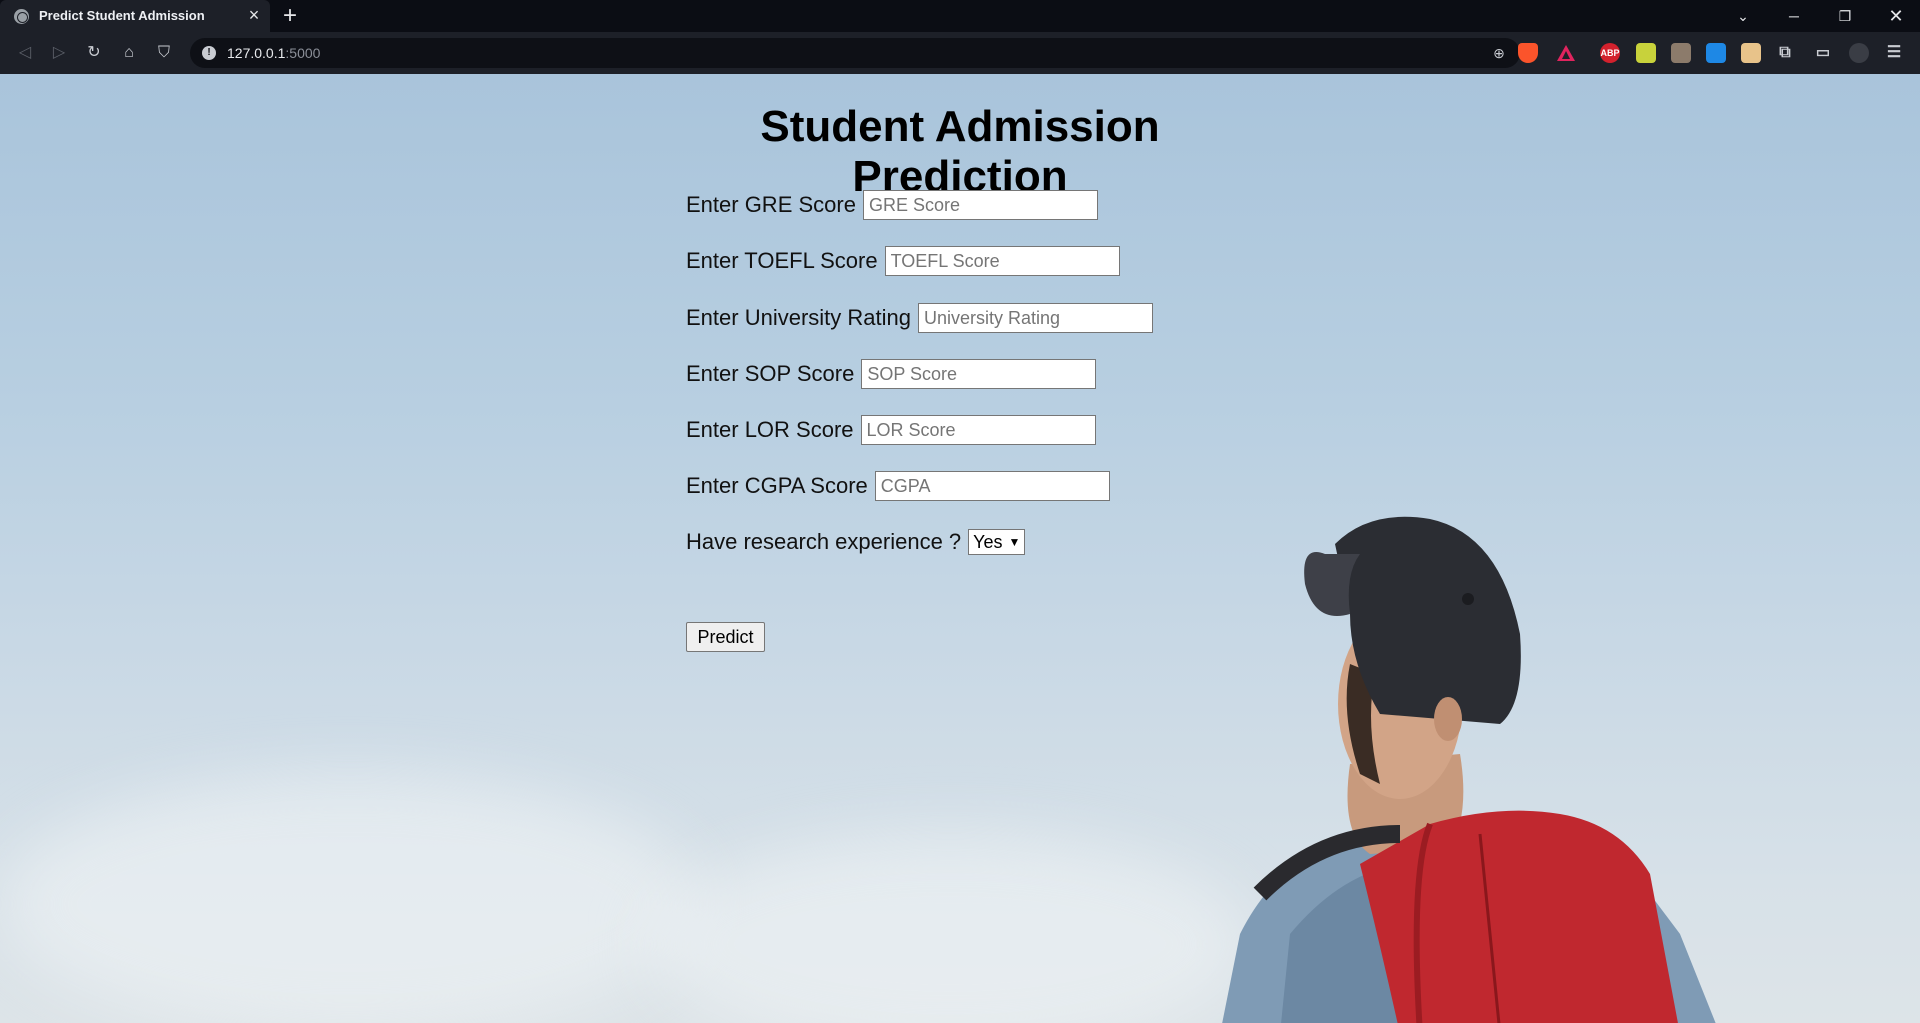 Image resolution: width=1920 pixels, height=1023 pixels. What do you see at coordinates (960, 151) in the screenshot?
I see `page-title: Student Admission Prediction` at bounding box center [960, 151].